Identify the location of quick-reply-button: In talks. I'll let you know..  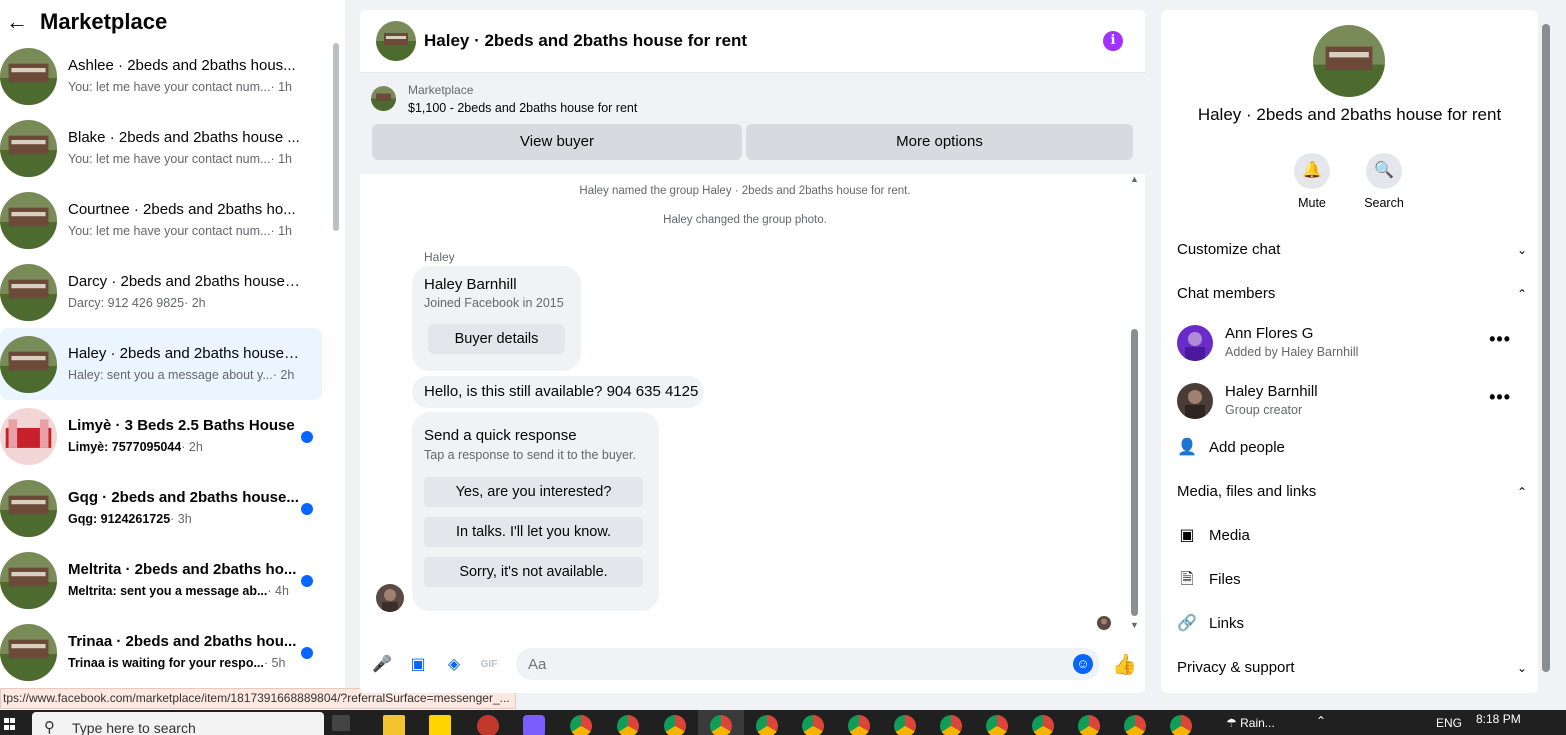
(533, 532).